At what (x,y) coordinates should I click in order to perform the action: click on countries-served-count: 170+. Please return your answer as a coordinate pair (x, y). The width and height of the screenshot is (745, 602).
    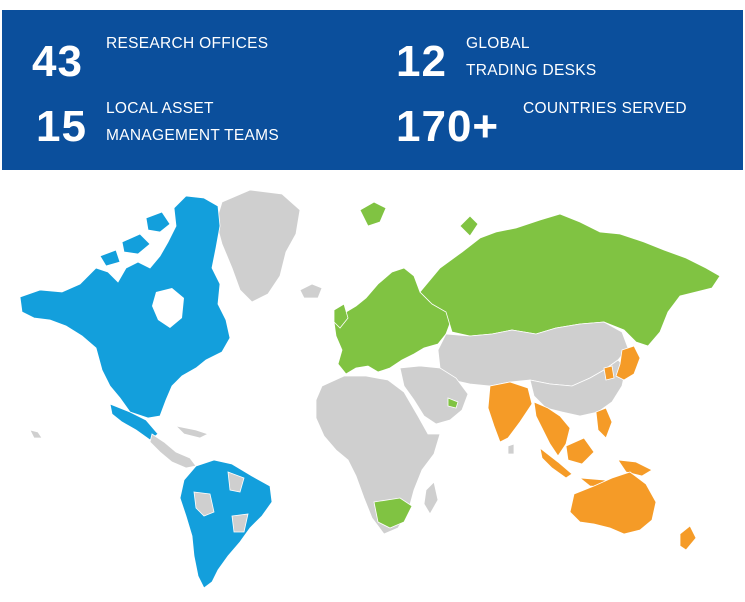
    Looking at the image, I should click on (448, 126).